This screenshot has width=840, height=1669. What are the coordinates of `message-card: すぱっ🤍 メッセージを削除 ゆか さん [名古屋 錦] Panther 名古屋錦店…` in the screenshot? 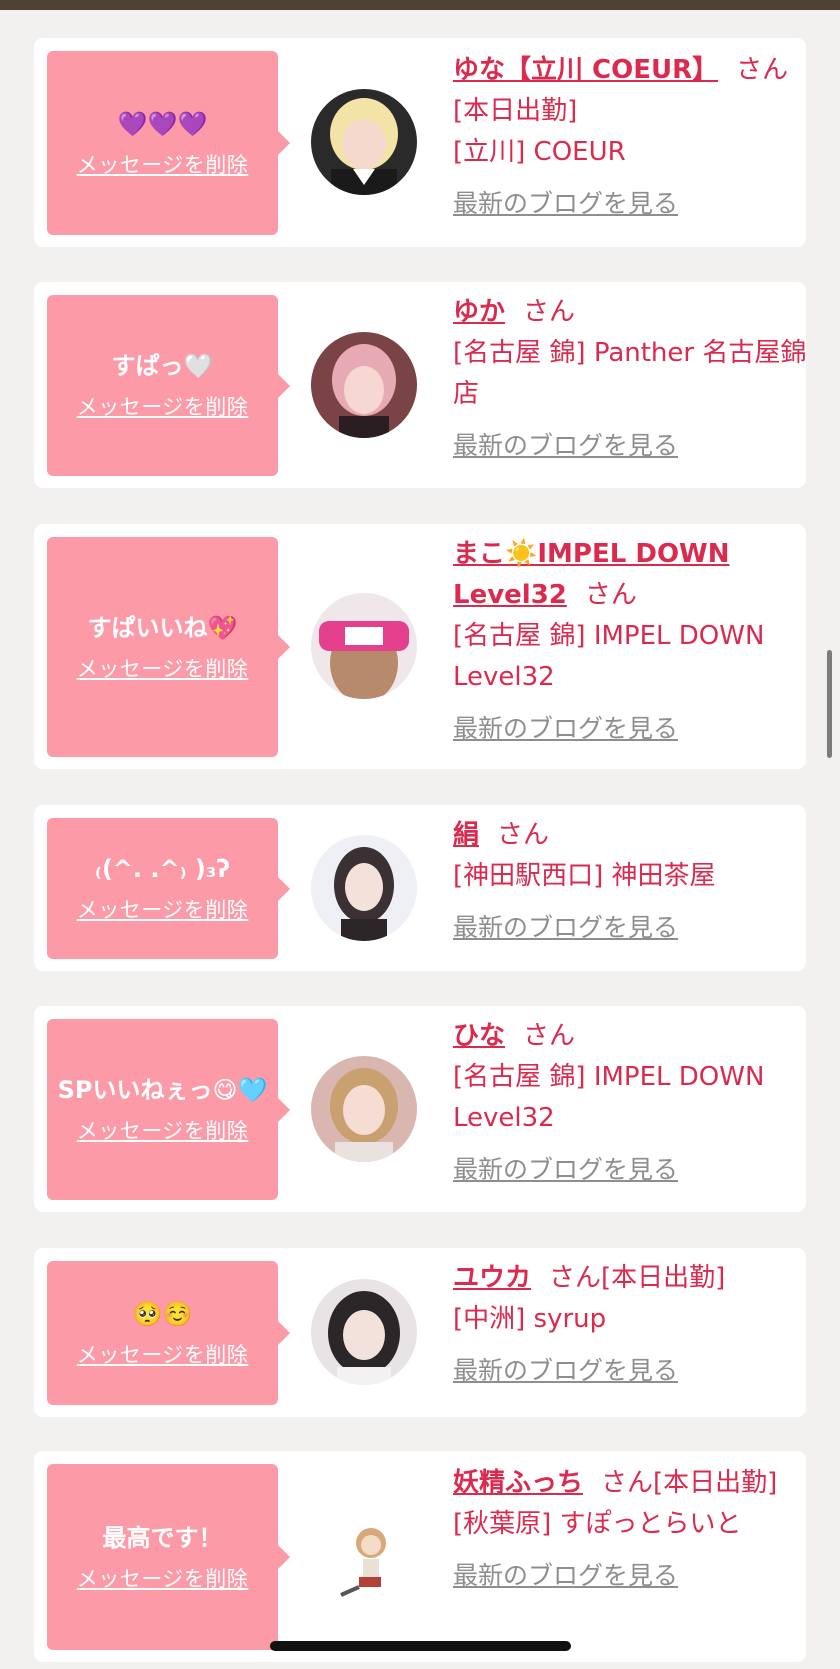 It's located at (420, 385).